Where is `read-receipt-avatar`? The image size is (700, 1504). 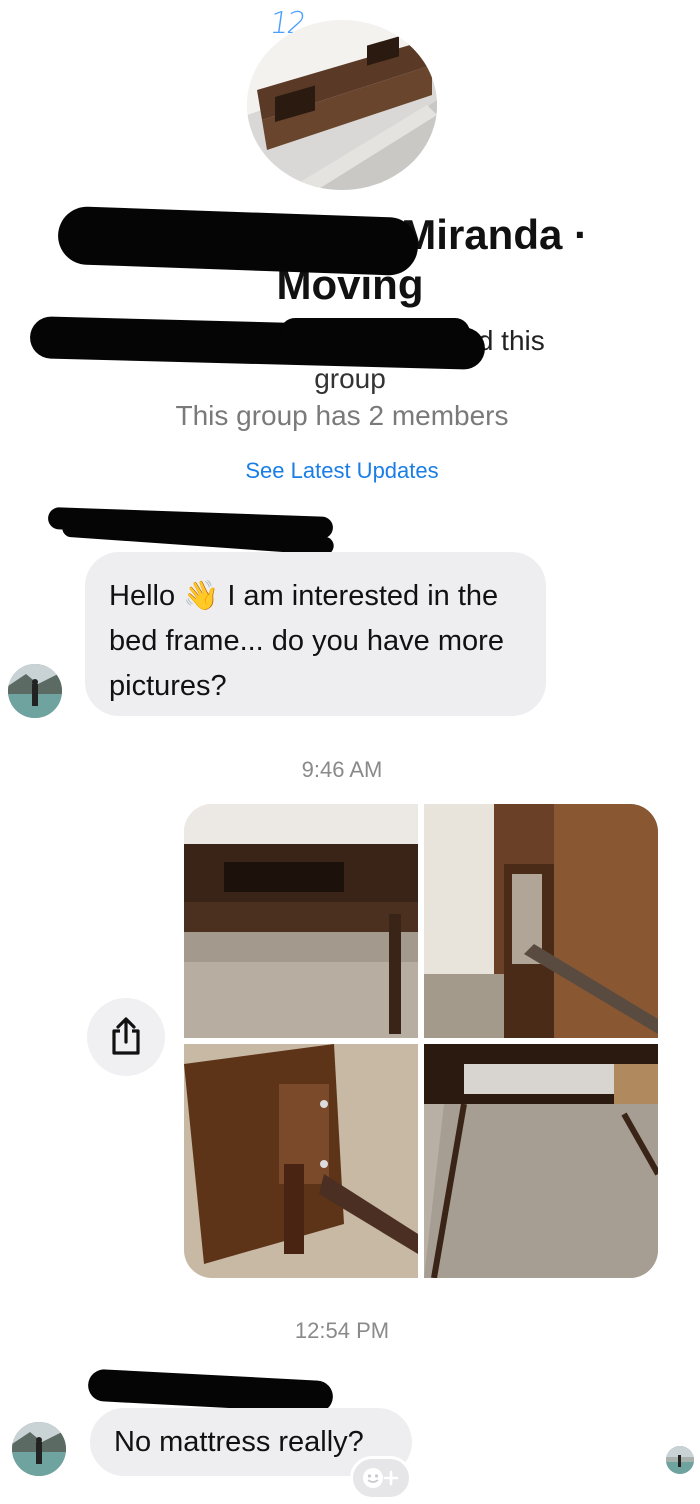 read-receipt-avatar is located at coordinates (680, 1460).